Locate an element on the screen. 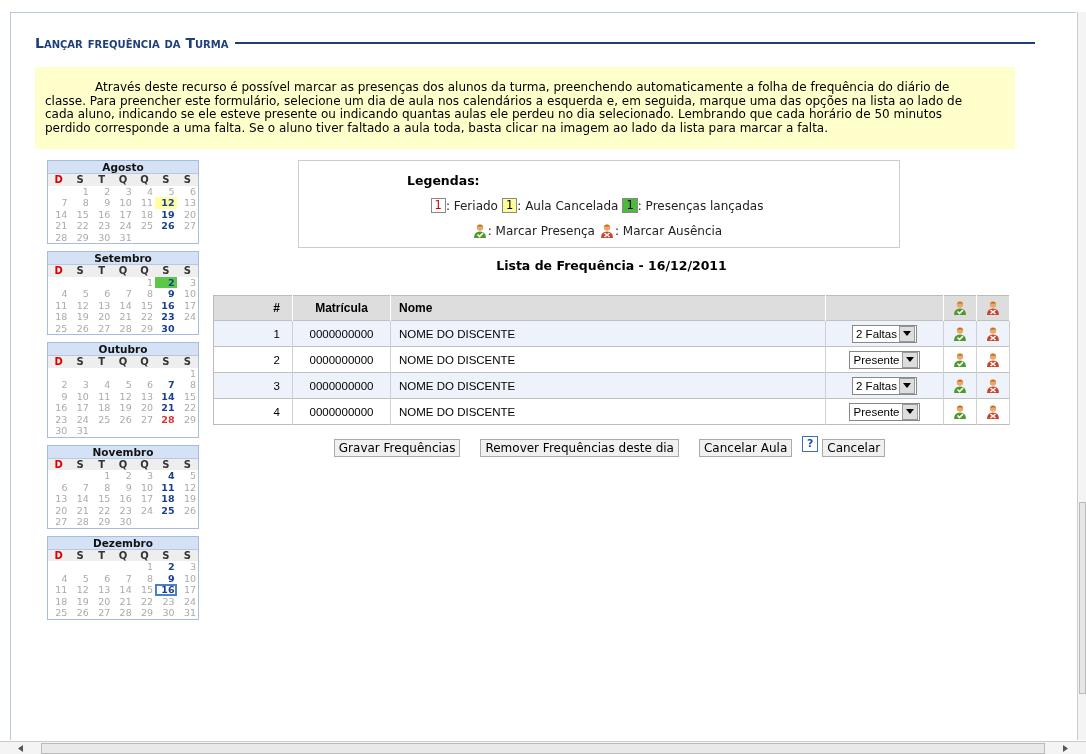  attendance-dropdown: 2 Faltas is located at coordinates (884, 333).